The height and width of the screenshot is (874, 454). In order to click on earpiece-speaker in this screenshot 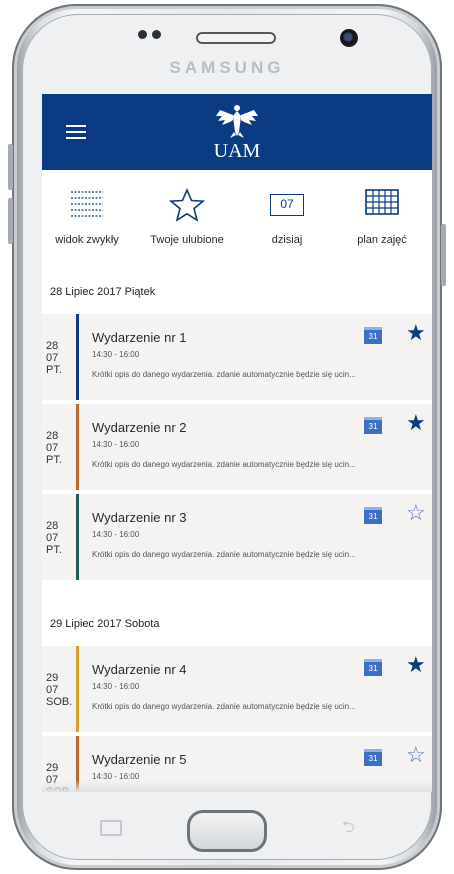, I will do `click(236, 38)`.